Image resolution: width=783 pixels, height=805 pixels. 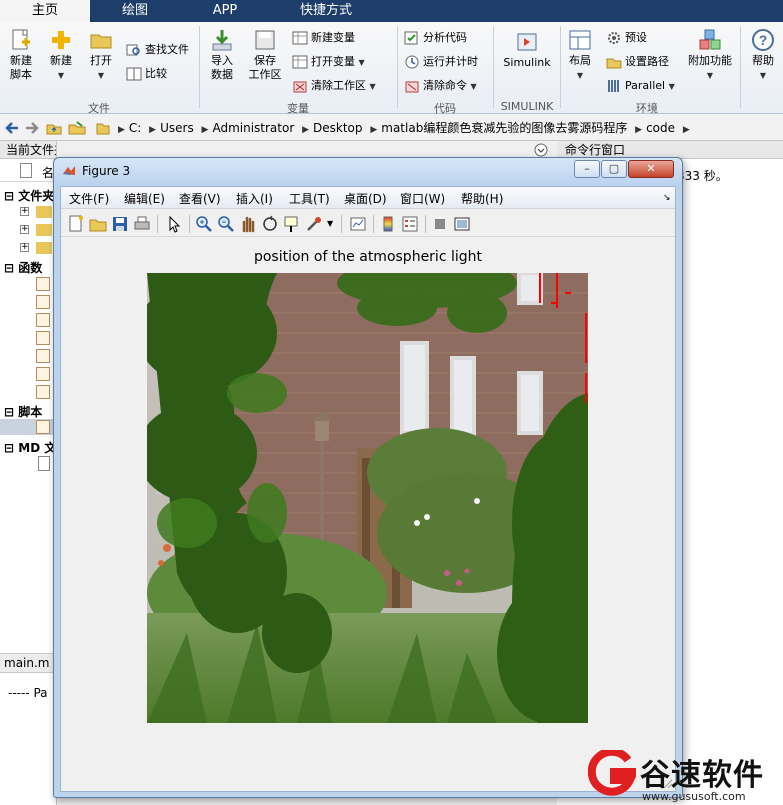 What do you see at coordinates (23, 267) in the screenshot?
I see `section-functions: ⊟ 函数` at bounding box center [23, 267].